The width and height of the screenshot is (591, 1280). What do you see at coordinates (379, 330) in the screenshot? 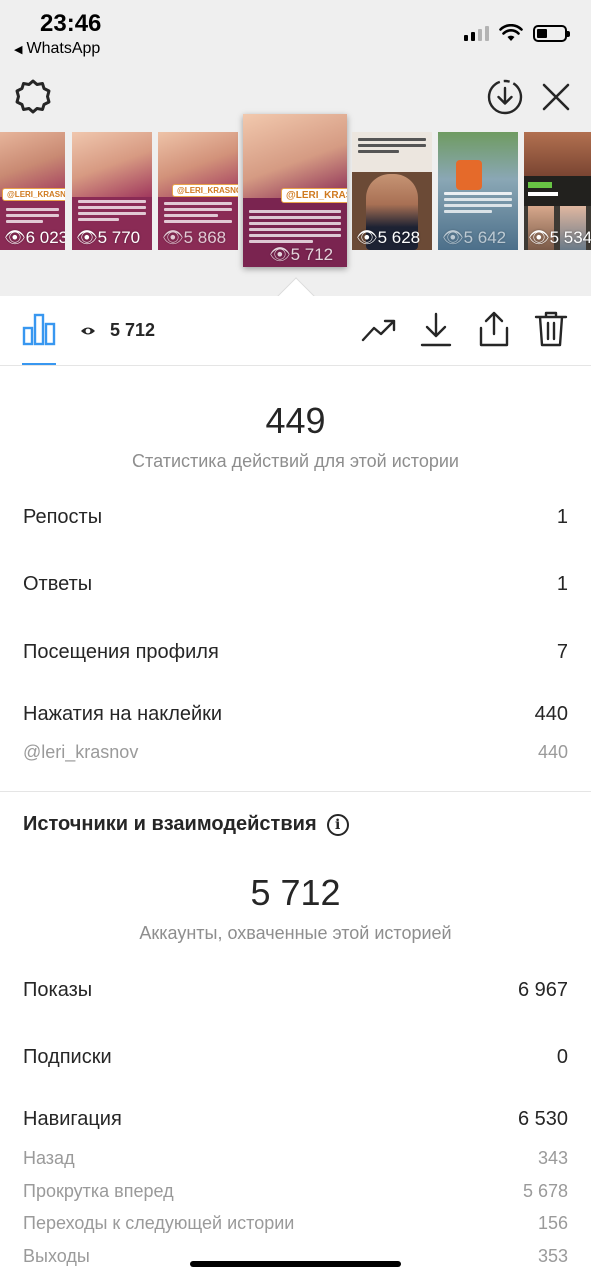
I see `trending-icon` at bounding box center [379, 330].